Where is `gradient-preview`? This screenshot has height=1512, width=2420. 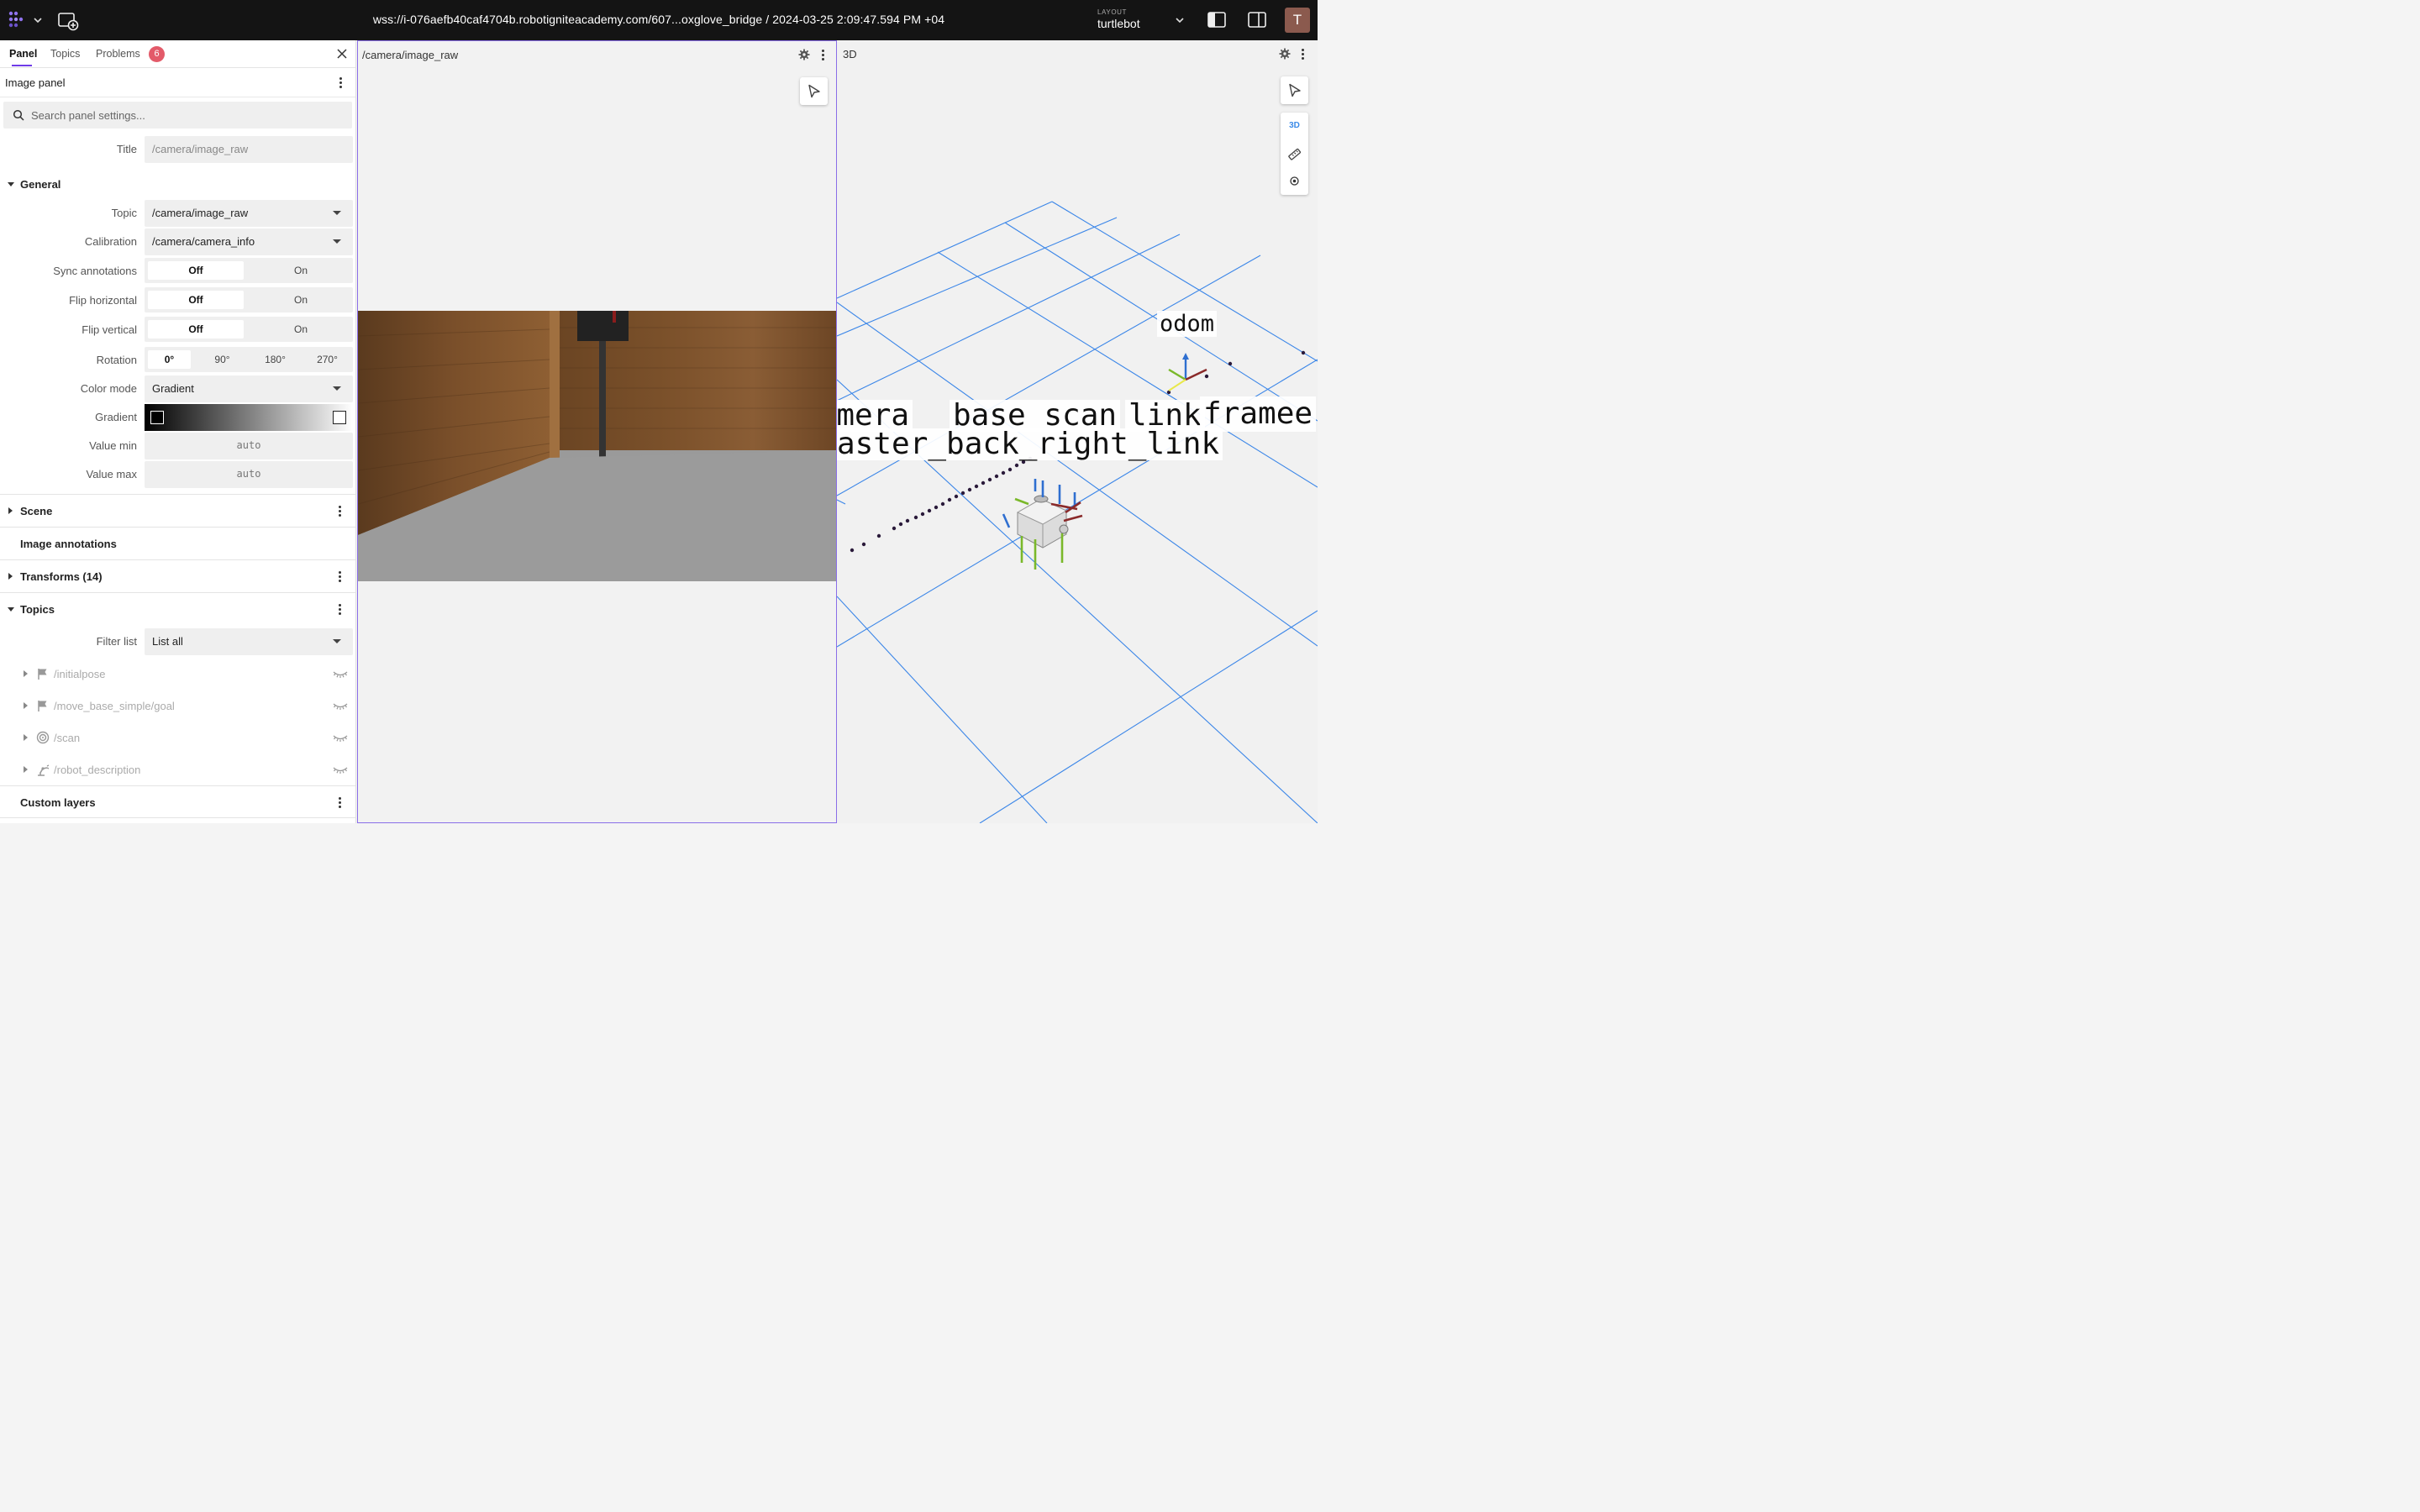
gradient-preview is located at coordinates (249, 417).